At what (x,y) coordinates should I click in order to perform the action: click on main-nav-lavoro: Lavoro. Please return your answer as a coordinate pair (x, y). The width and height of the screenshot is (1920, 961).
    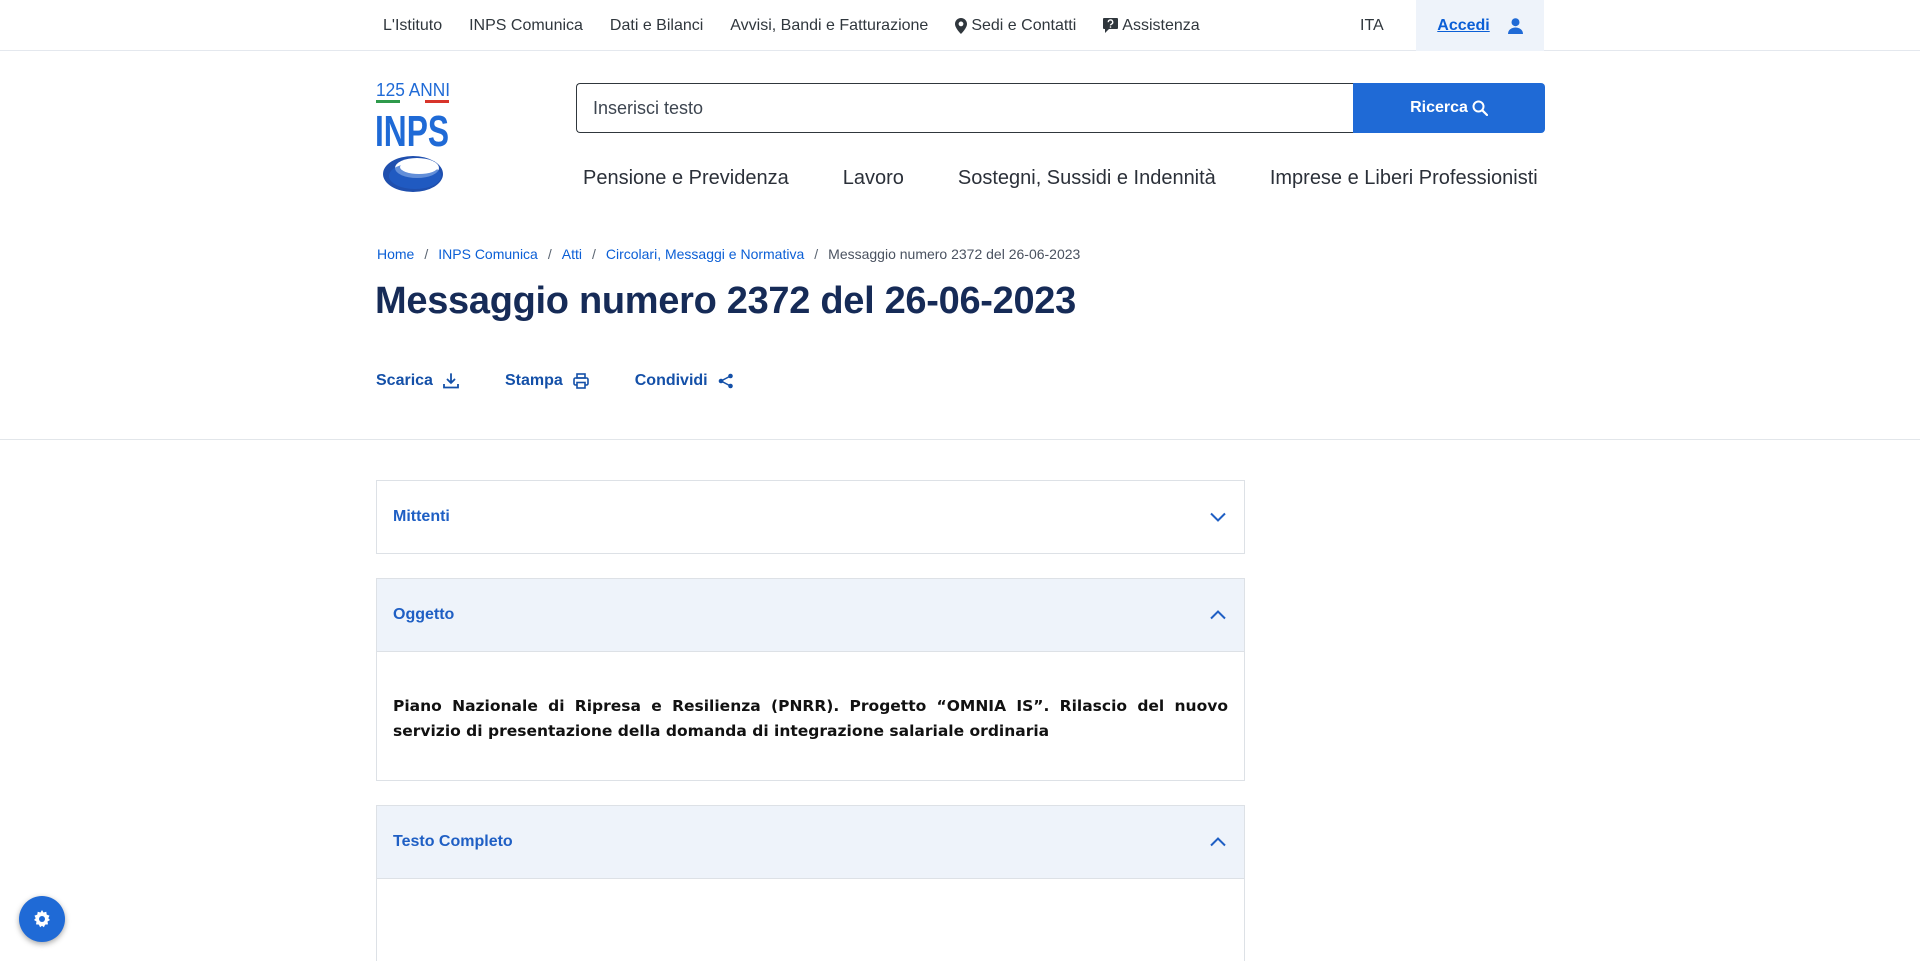
    Looking at the image, I should click on (873, 178).